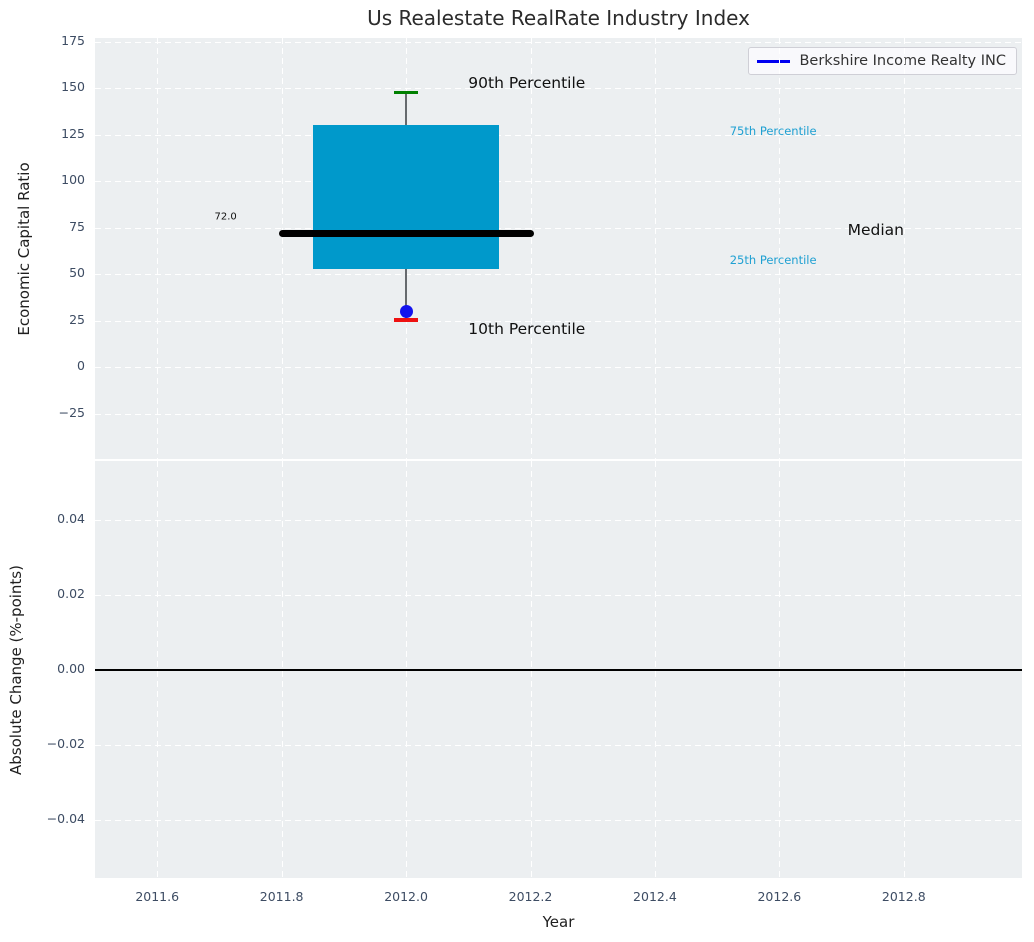  I want to click on y-tick-label-top: 175, so click(73, 40).